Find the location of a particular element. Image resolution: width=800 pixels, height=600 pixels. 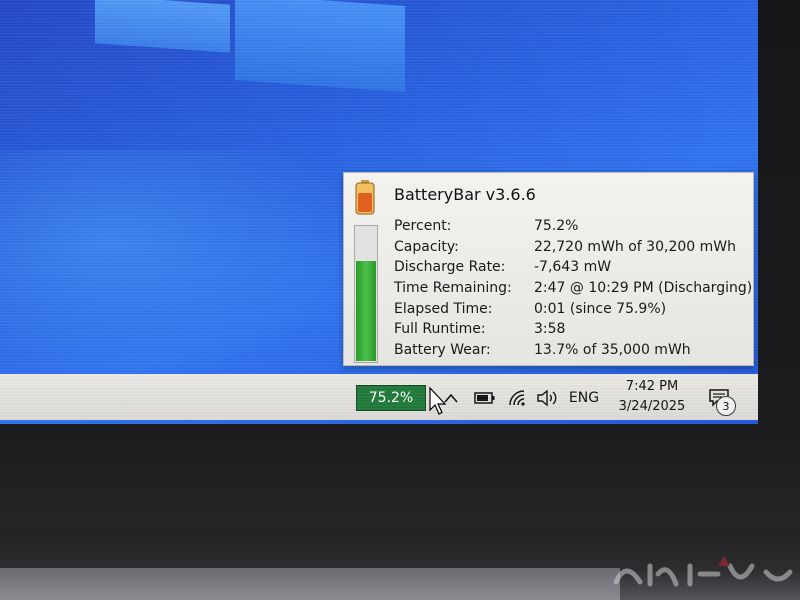

stat-value: 2:47 @ 10:29 PM (Discharging) is located at coordinates (643, 288).